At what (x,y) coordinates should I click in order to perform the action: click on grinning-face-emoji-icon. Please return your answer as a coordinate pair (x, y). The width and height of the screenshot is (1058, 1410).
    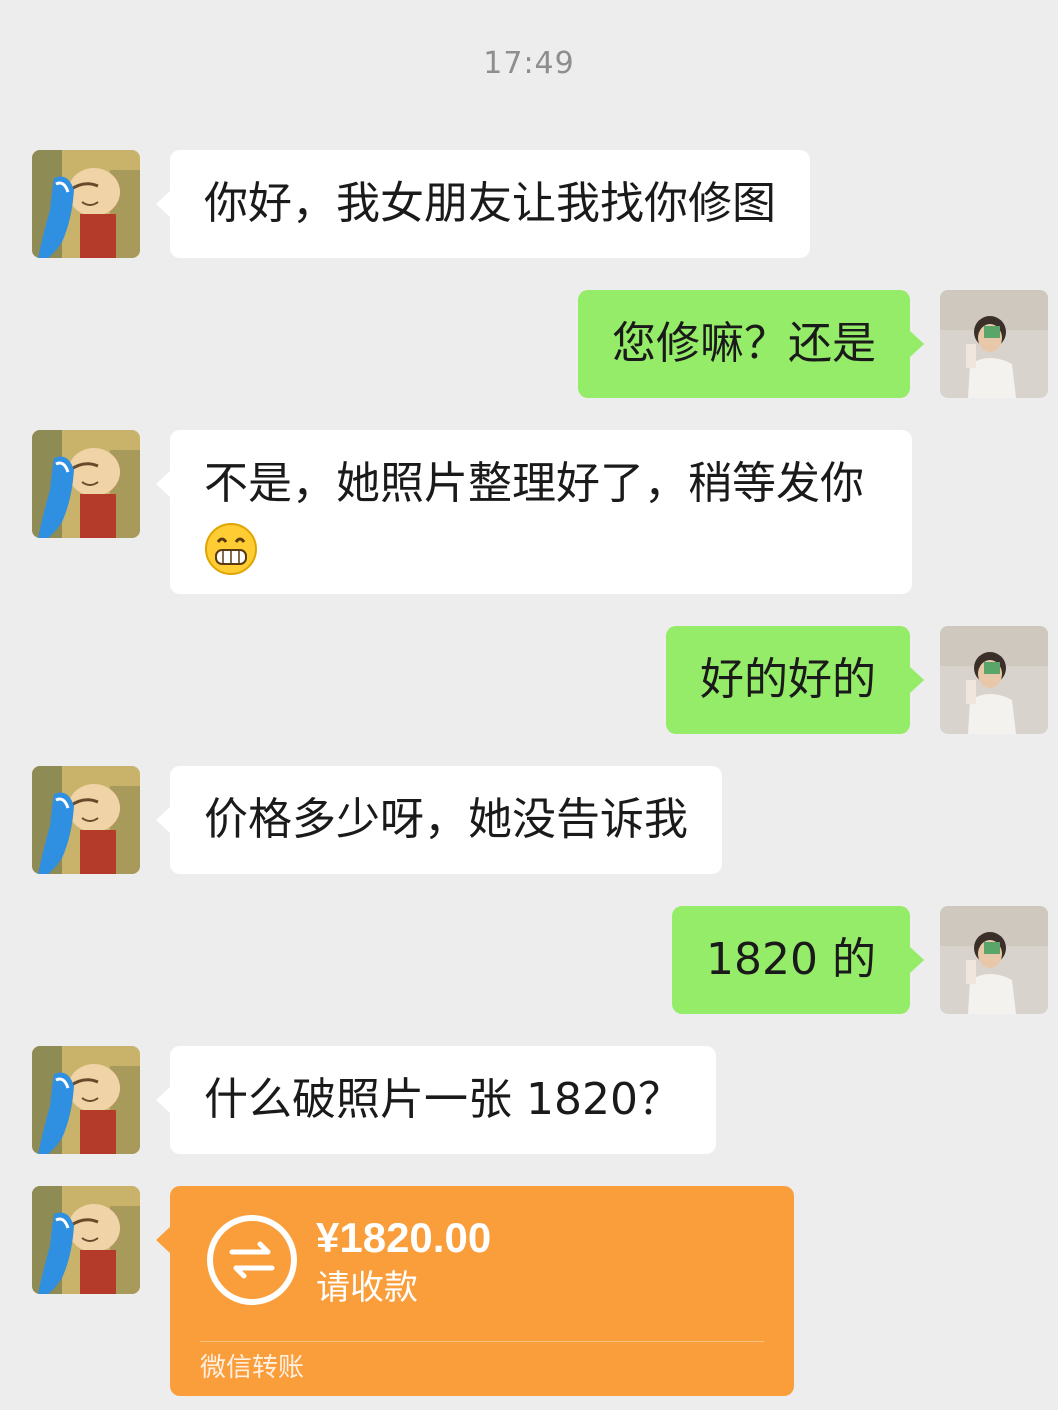
    Looking at the image, I should click on (231, 549).